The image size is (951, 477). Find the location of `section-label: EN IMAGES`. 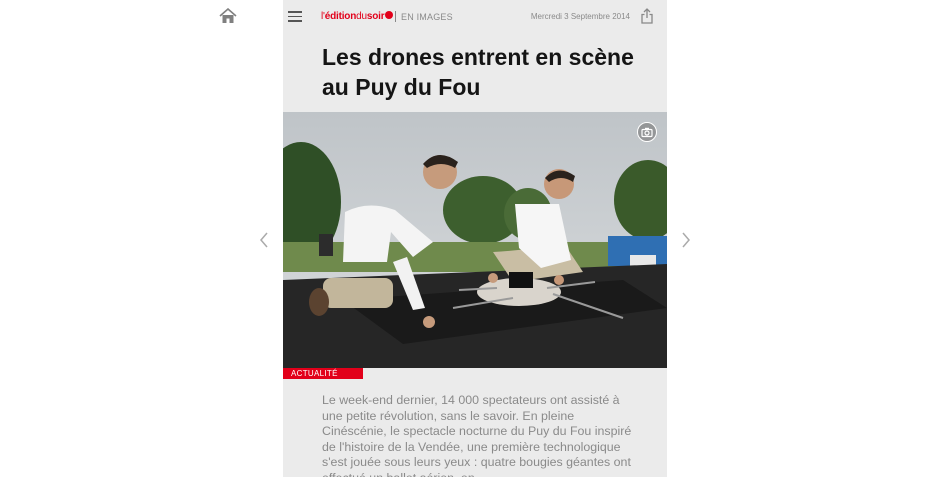

section-label: EN IMAGES is located at coordinates (427, 17).